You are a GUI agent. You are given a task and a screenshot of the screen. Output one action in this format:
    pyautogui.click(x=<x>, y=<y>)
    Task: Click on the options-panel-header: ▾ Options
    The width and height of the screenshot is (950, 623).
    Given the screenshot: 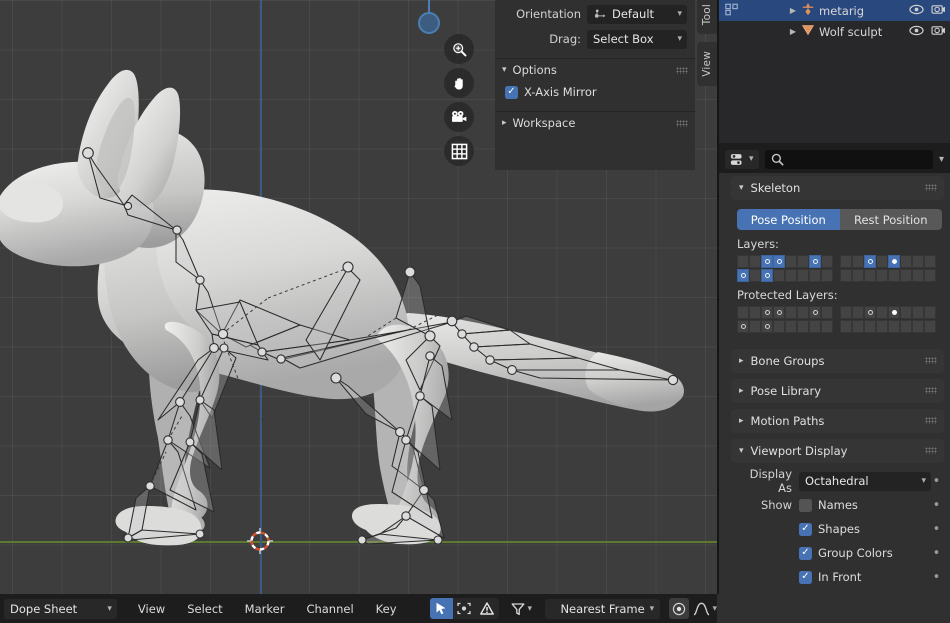 What is the action you would take?
    pyautogui.click(x=595, y=70)
    